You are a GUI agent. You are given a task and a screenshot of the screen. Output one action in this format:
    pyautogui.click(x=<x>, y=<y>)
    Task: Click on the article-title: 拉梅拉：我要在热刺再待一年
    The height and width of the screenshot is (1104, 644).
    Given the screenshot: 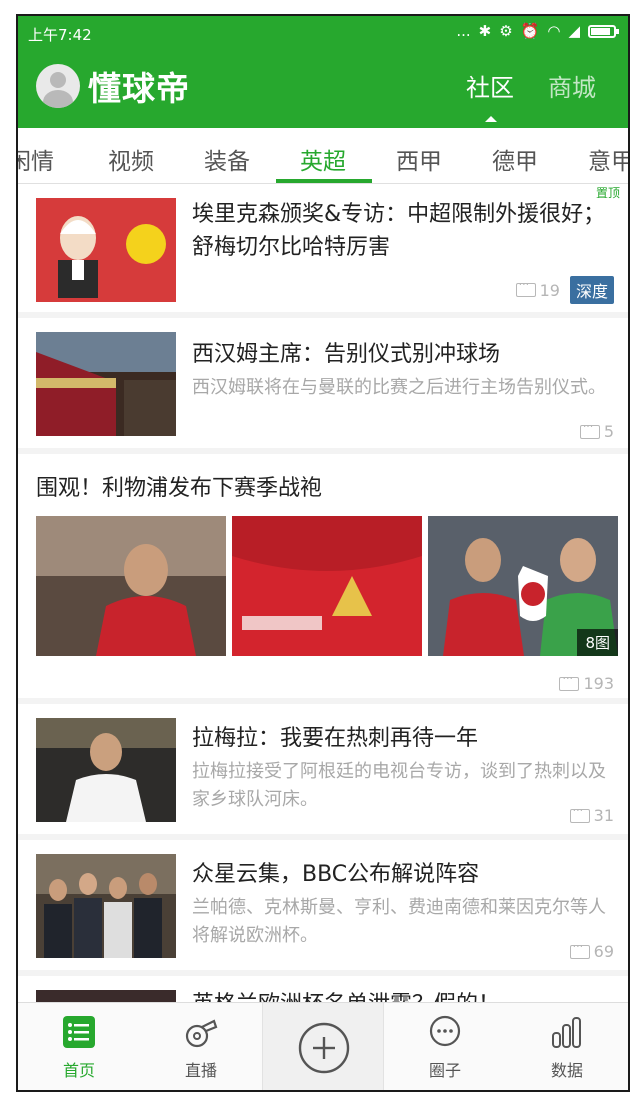 What is the action you would take?
    pyautogui.click(x=402, y=738)
    